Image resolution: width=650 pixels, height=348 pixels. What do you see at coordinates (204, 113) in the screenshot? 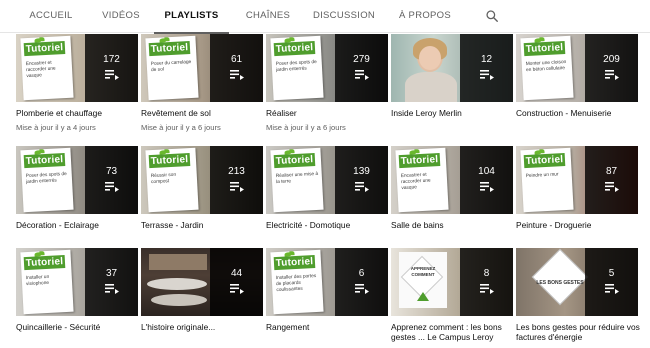
I see `playlist-title: Revêtement de sol` at bounding box center [204, 113].